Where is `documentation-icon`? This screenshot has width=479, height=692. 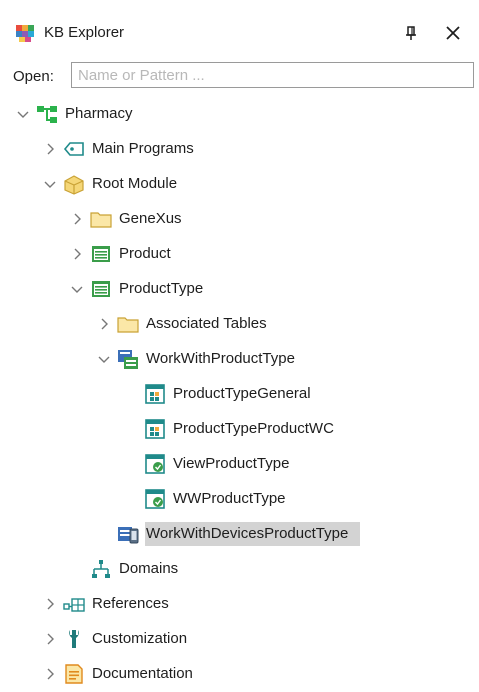 documentation-icon is located at coordinates (74, 674).